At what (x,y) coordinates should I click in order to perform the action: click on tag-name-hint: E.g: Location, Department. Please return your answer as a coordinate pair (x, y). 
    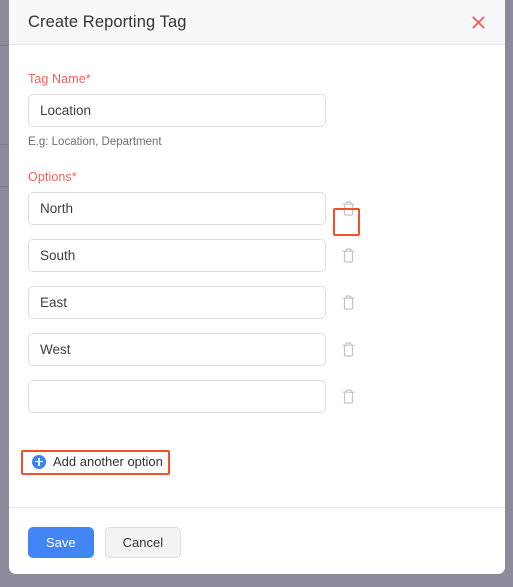
    Looking at the image, I should click on (95, 142).